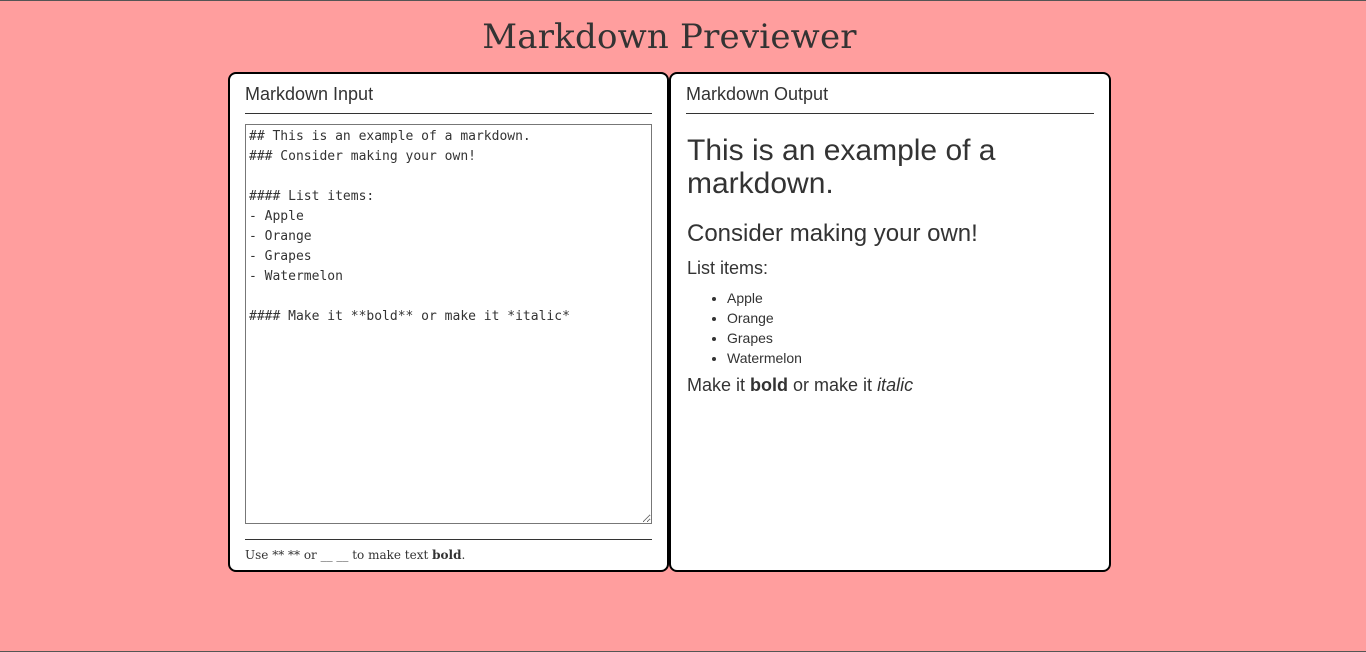 This screenshot has width=1366, height=652. Describe the element at coordinates (719, 385) in the screenshot. I see `emphasis-prefix: Make it` at that location.